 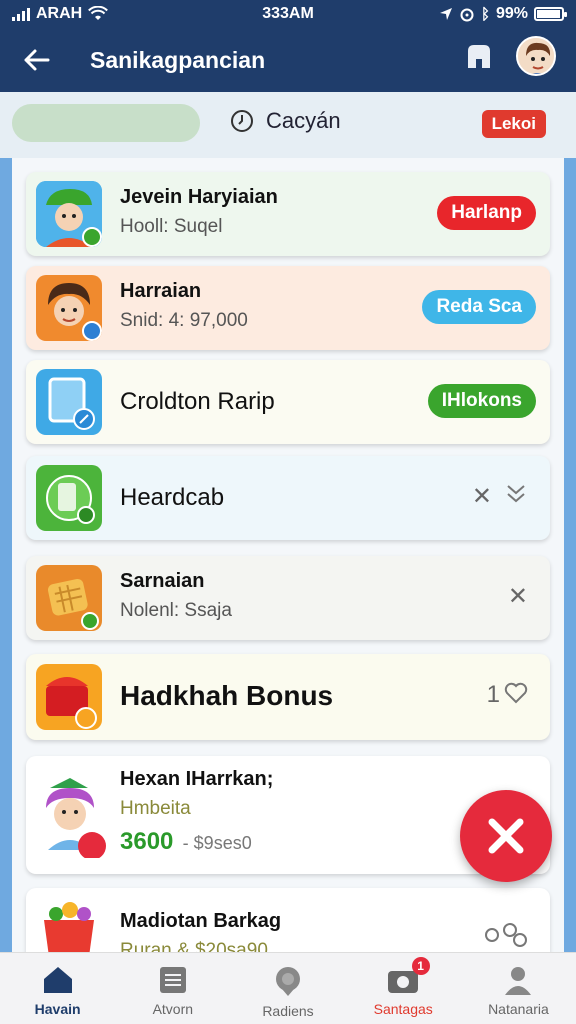 What do you see at coordinates (155, 808) in the screenshot?
I see `item-subtitle: Hmbeita` at bounding box center [155, 808].